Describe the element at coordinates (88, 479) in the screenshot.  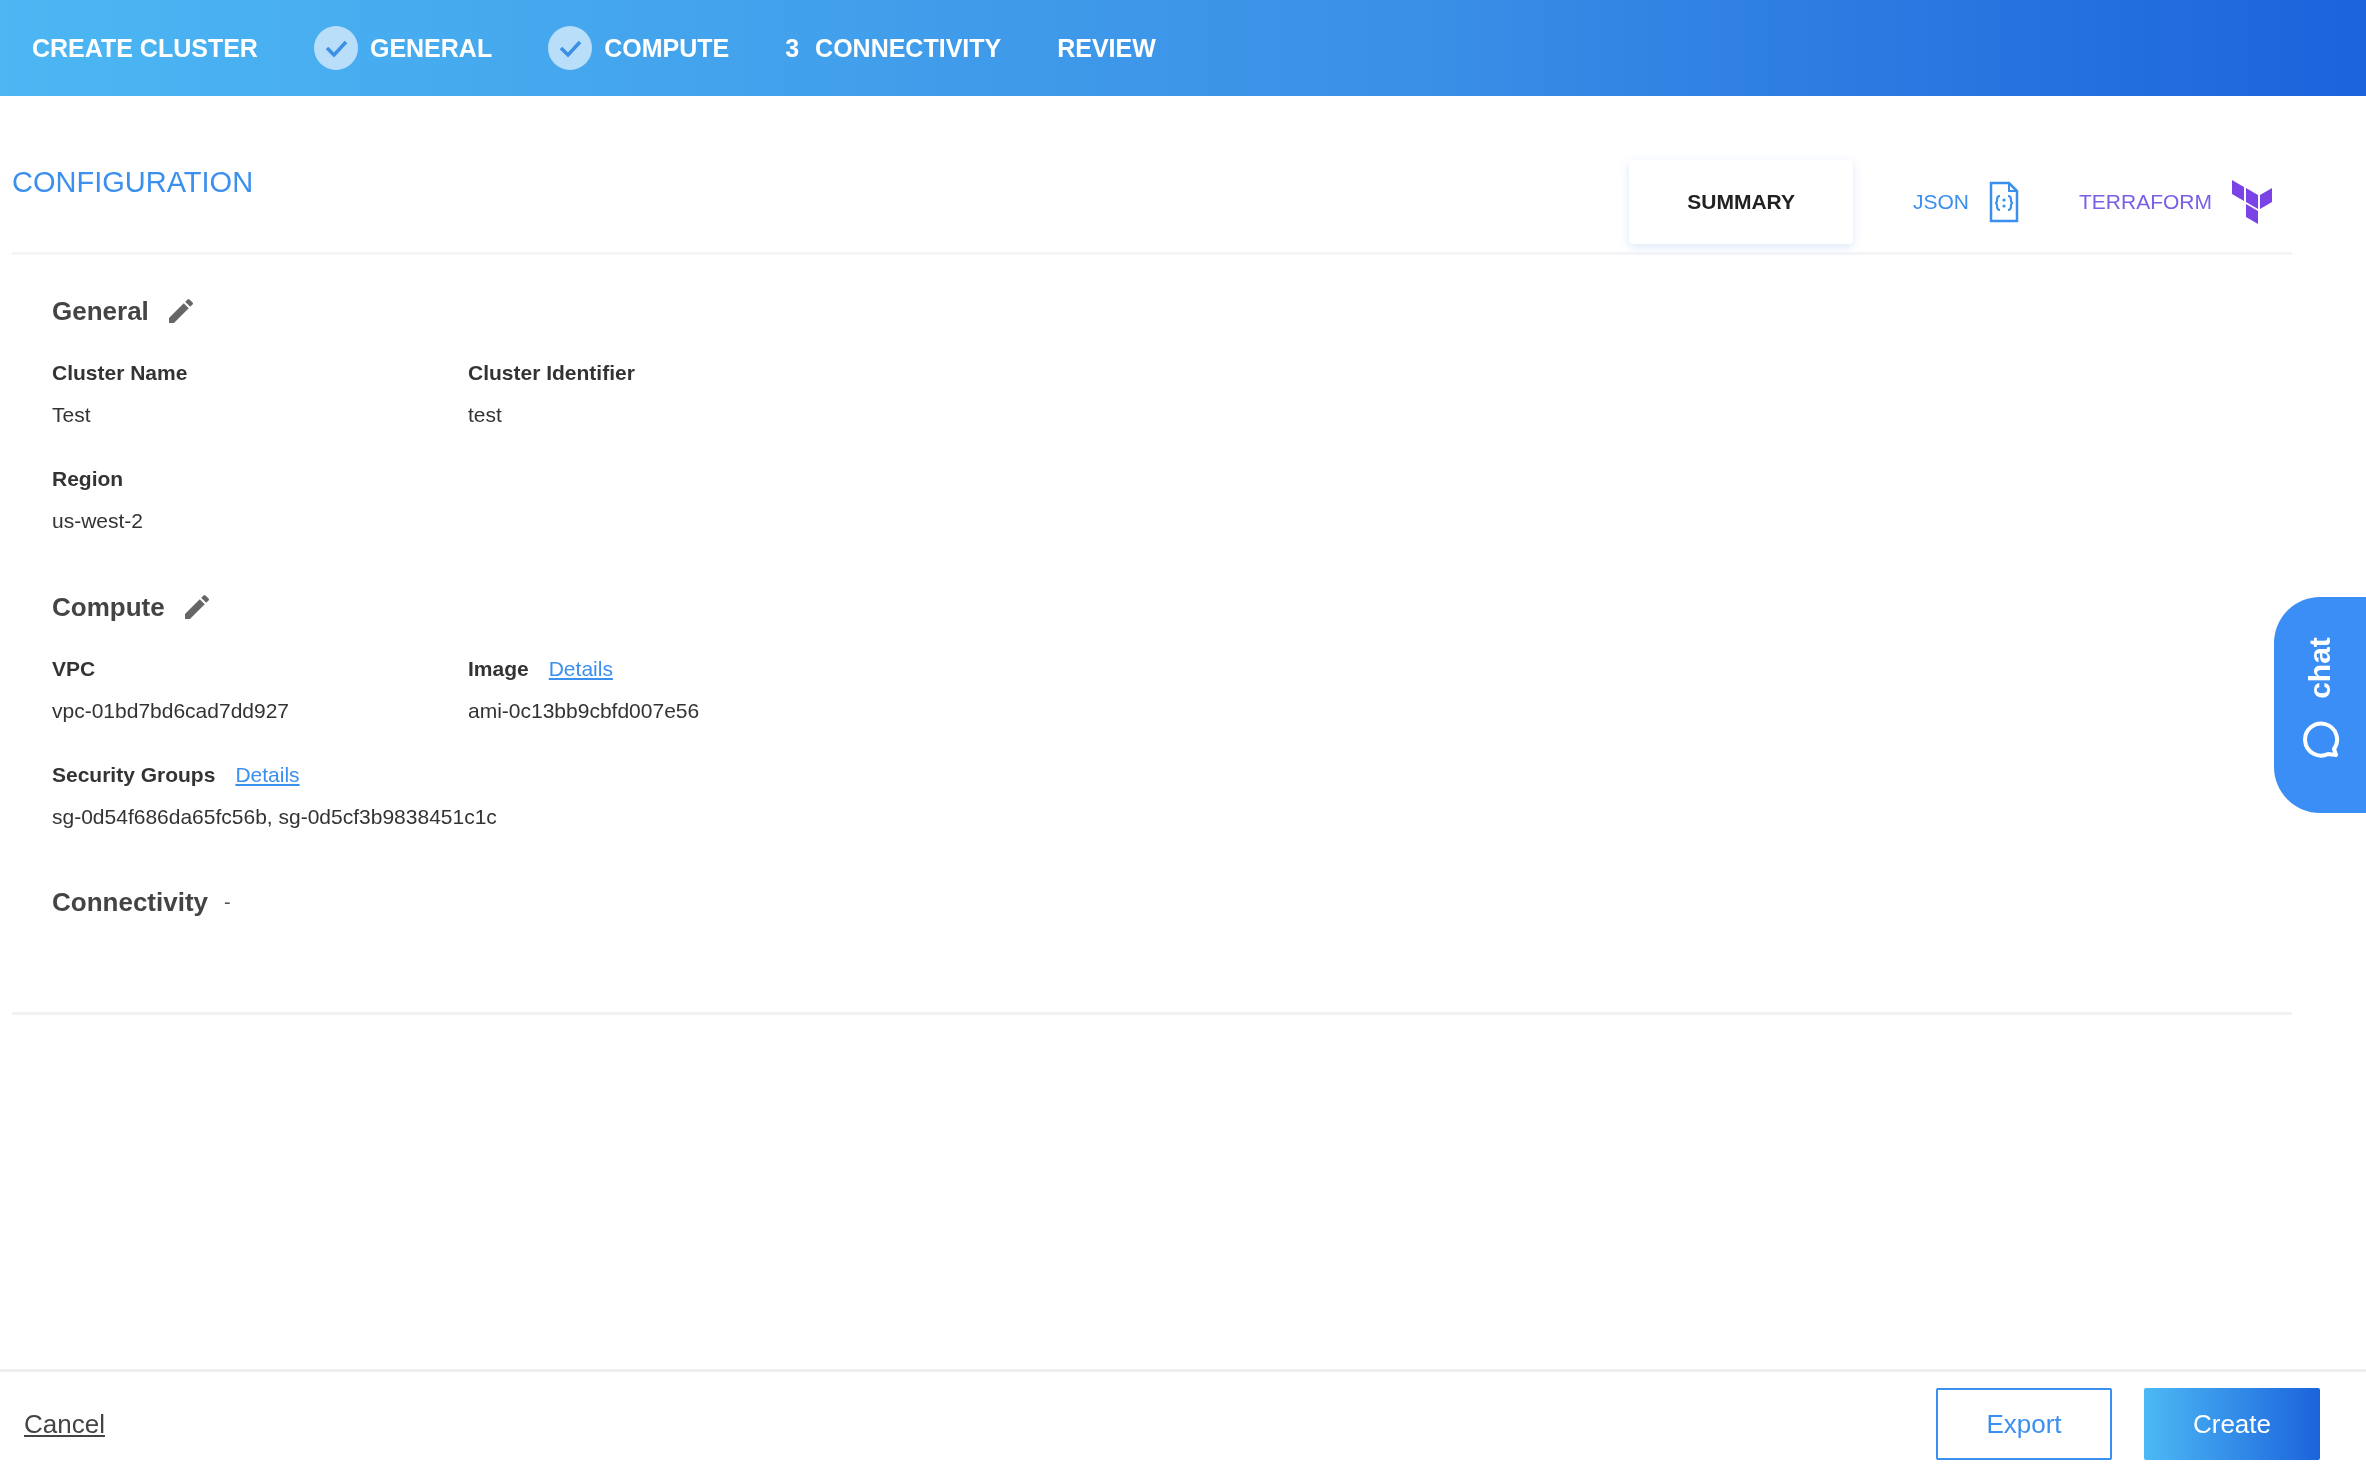
I see `field-label: Region` at that location.